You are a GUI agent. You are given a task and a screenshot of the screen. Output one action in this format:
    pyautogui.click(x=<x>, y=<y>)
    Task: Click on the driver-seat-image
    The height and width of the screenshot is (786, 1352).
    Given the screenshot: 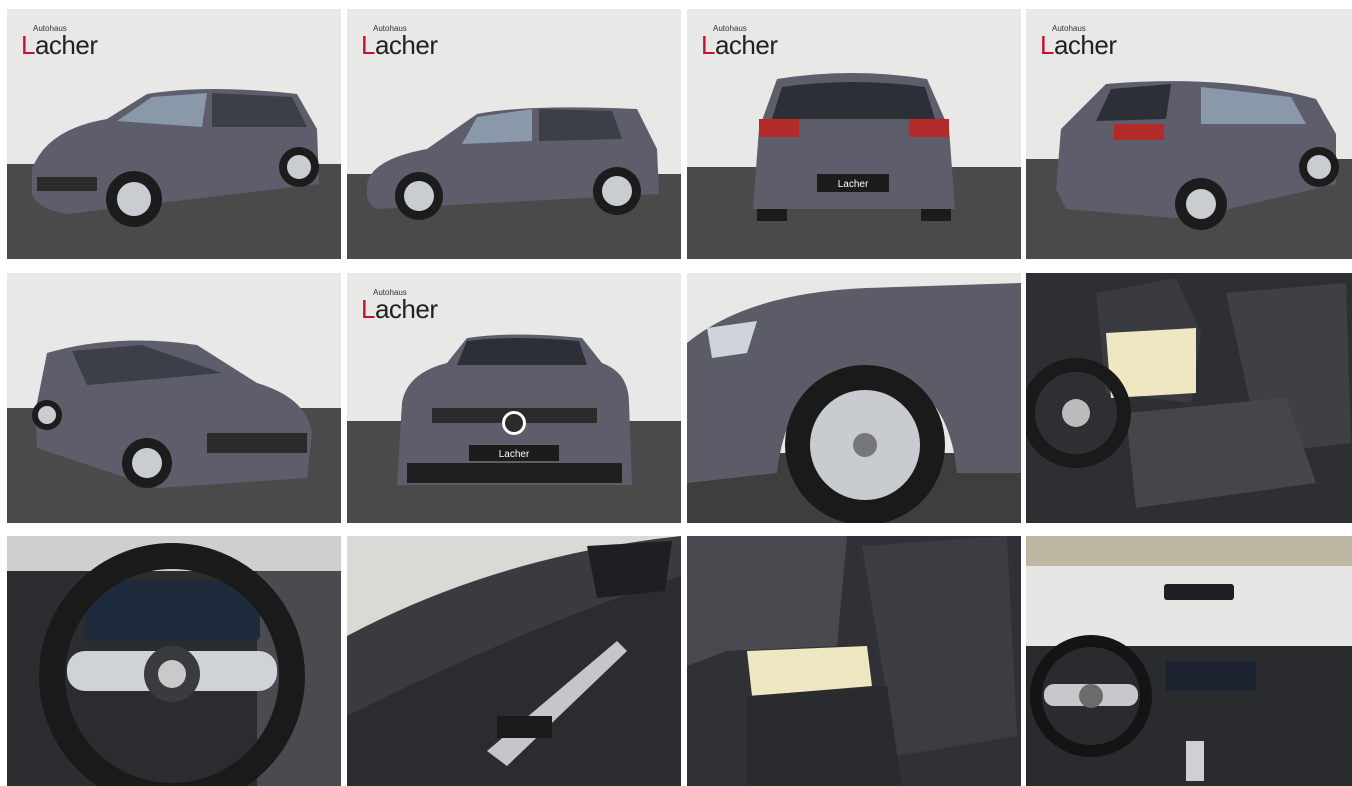 What is the action you would take?
    pyautogui.click(x=1189, y=398)
    